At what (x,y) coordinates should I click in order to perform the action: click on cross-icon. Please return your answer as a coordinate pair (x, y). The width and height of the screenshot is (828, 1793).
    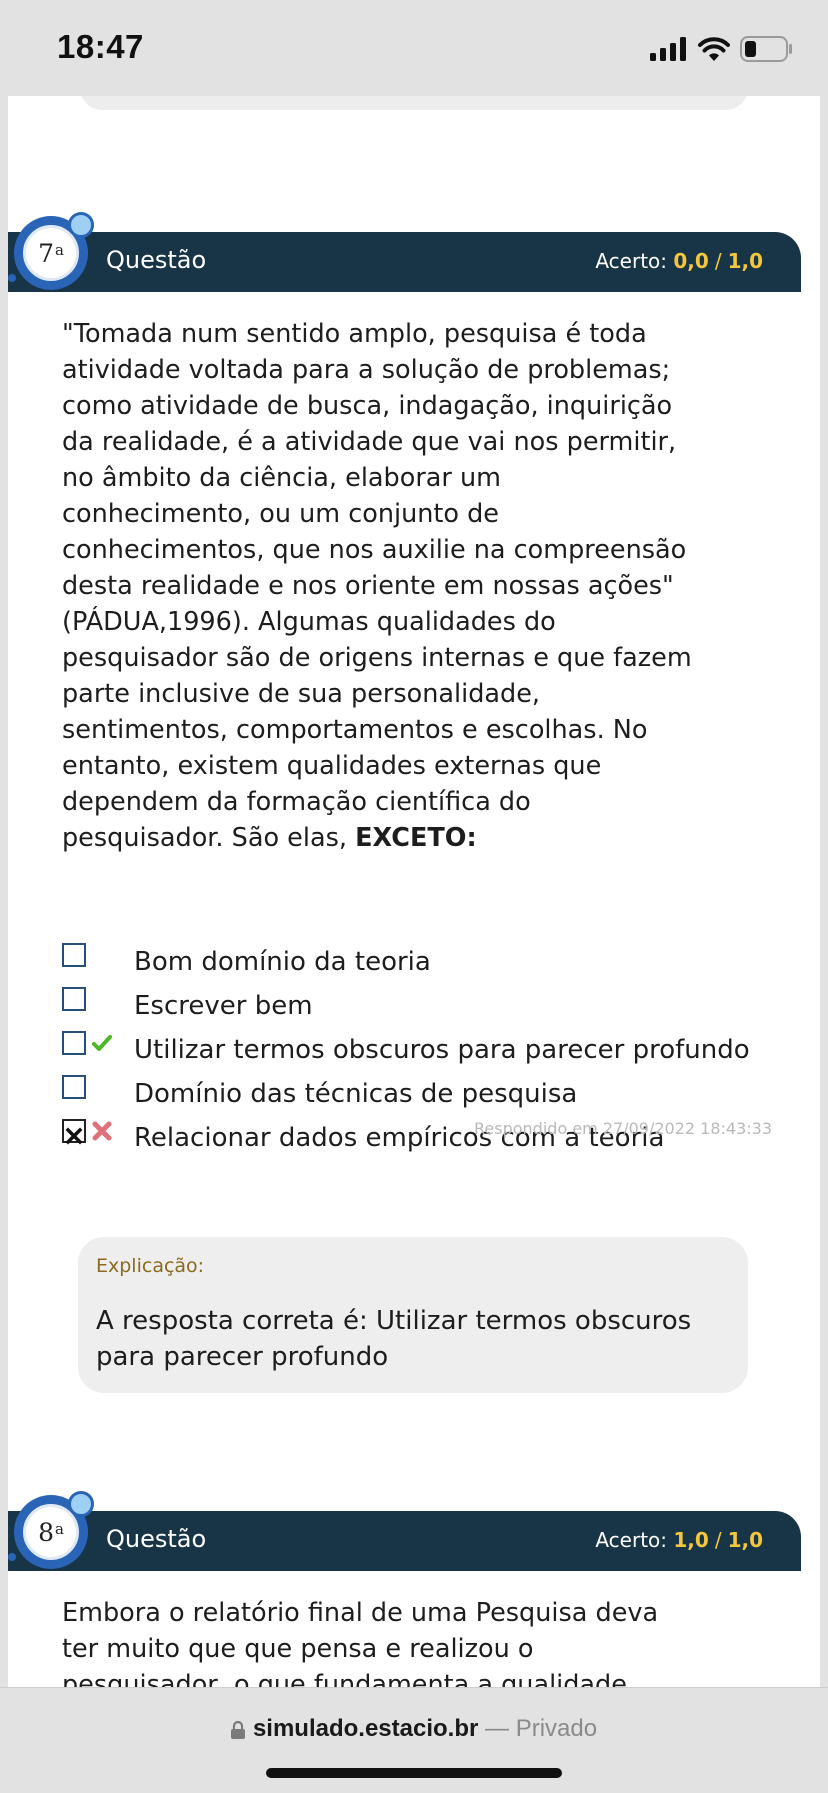
    Looking at the image, I should click on (102, 1131).